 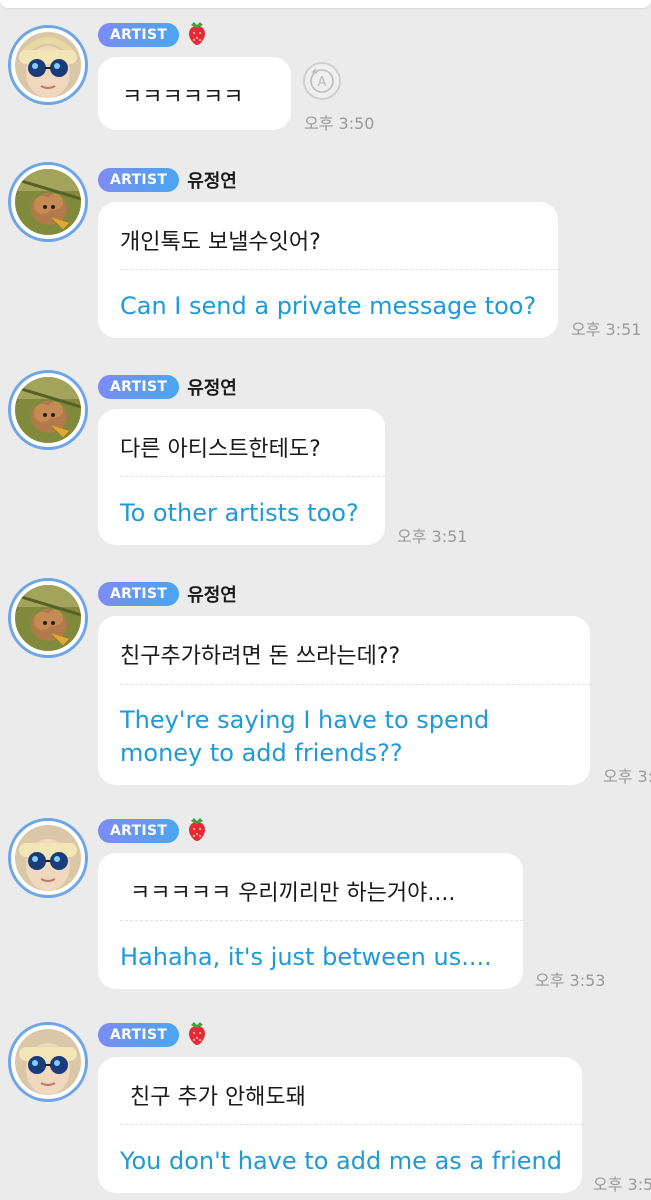 I want to click on timestamp: 오후 3:5, so click(x=622, y=1184).